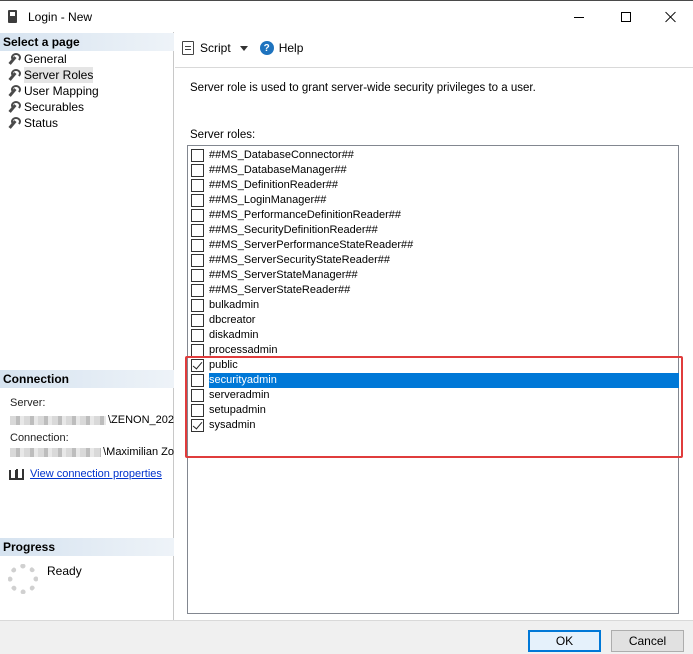  I want to click on page-item-user-mapping: User Mapping, so click(52, 91).